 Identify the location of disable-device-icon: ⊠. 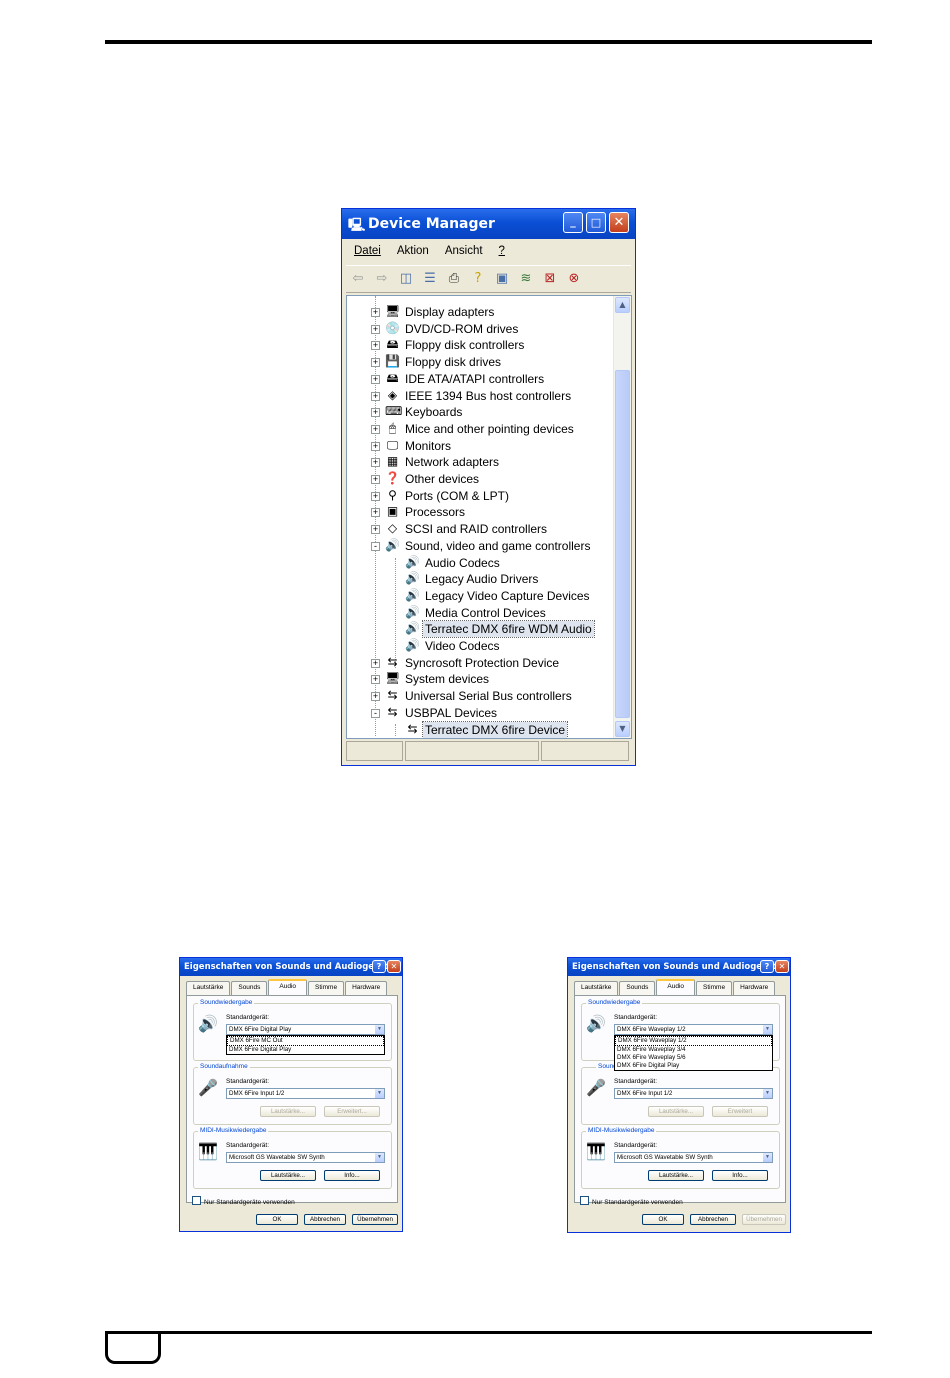
(550, 279).